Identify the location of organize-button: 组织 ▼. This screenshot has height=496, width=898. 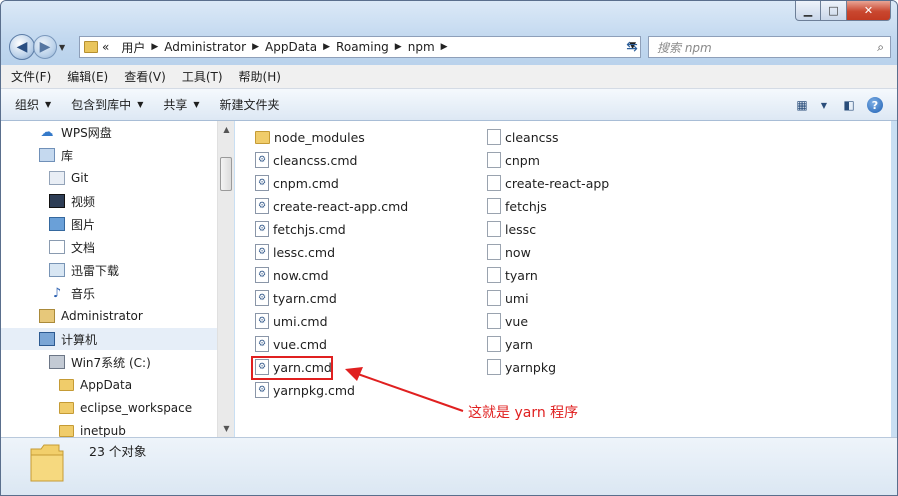
(33, 104).